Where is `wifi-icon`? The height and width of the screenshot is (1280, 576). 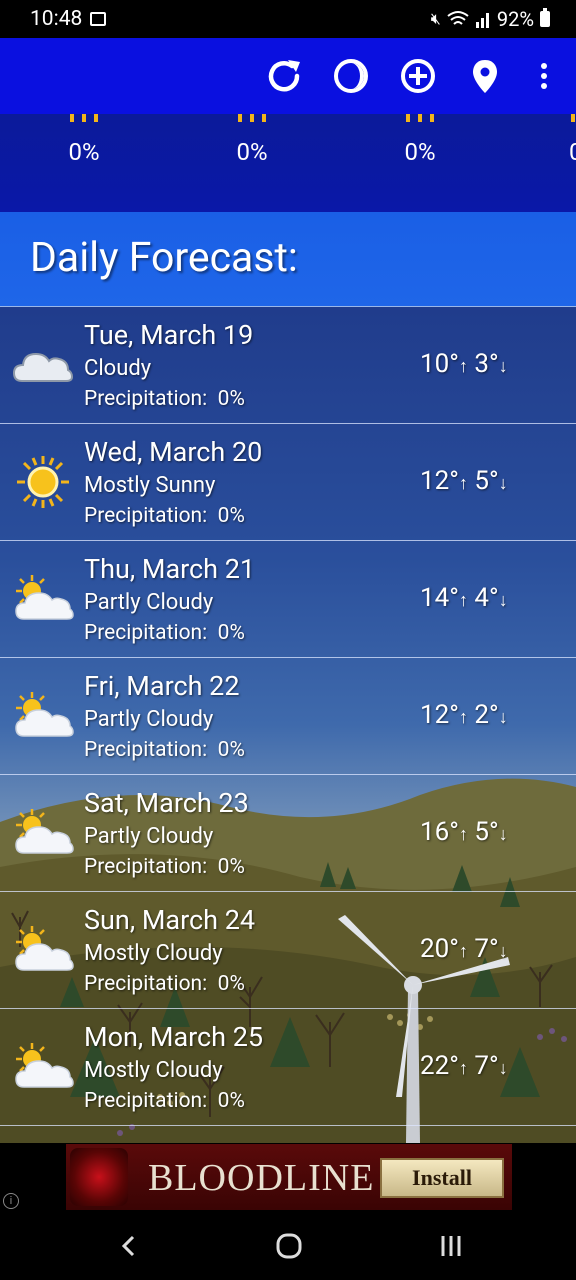 wifi-icon is located at coordinates (458, 18).